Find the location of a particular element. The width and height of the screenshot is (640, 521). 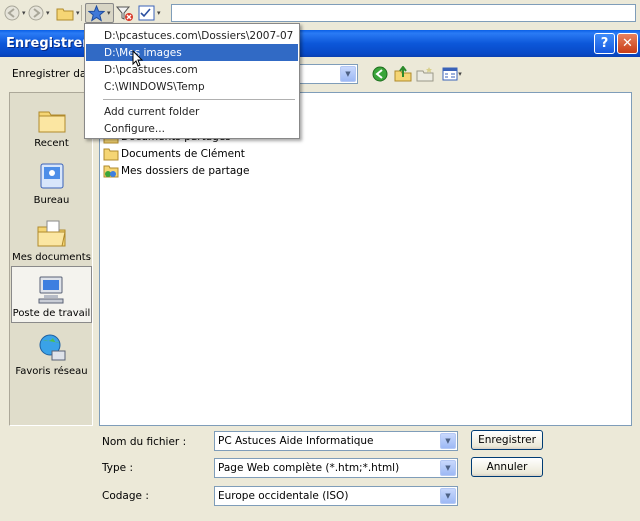

forward-icon is located at coordinates (36, 13).